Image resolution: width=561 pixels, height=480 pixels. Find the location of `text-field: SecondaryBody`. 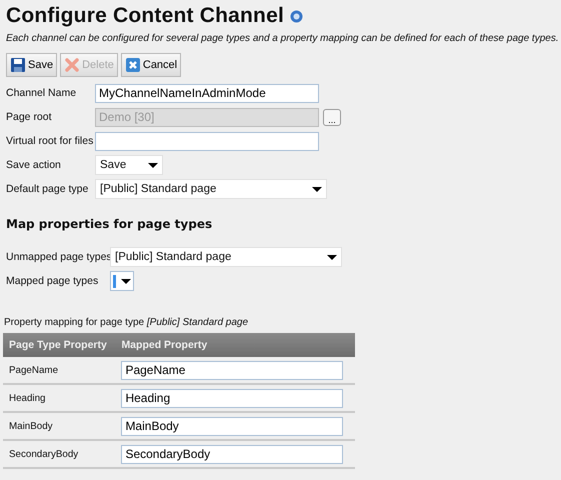

text-field: SecondaryBody is located at coordinates (232, 454).